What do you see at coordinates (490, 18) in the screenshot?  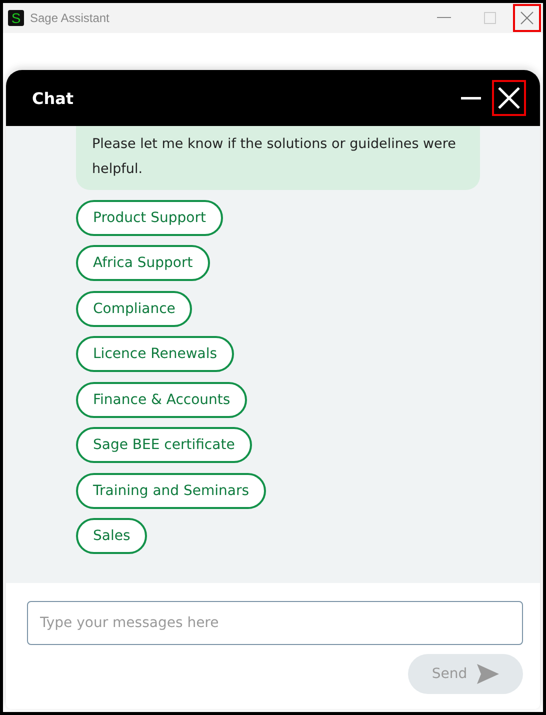 I see `maximize-icon` at bounding box center [490, 18].